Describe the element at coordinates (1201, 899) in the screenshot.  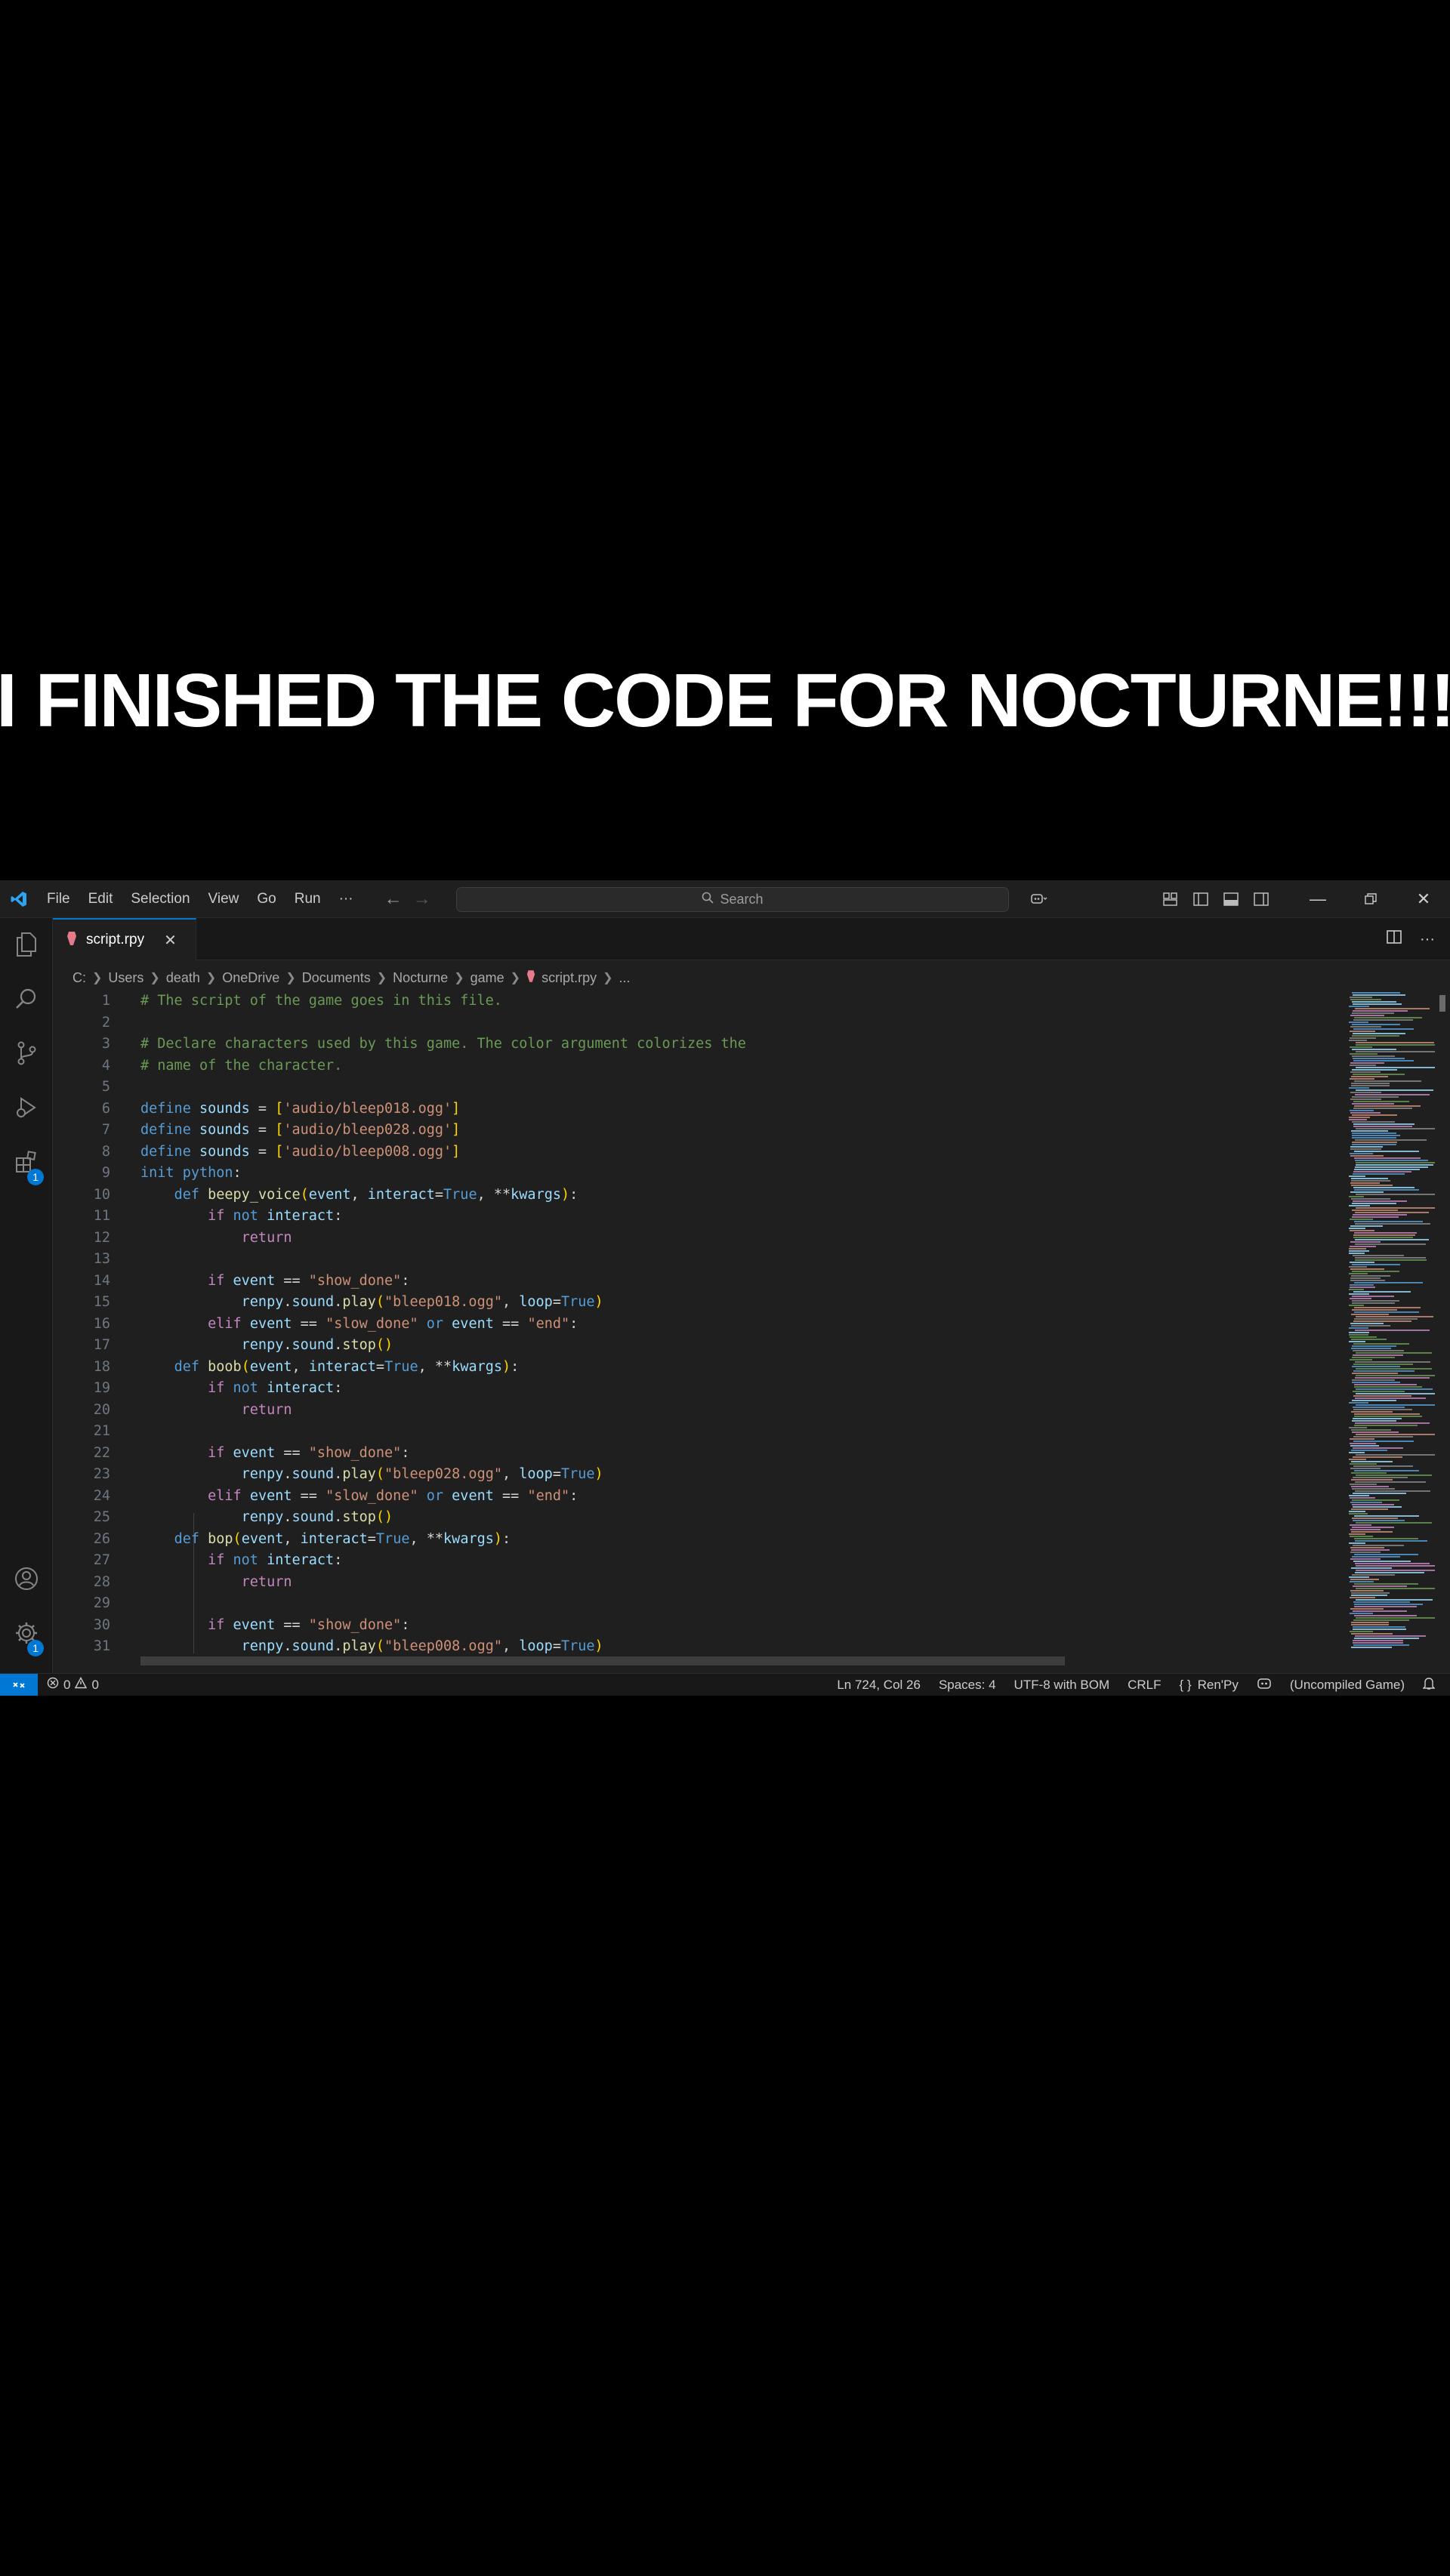
I see `toggle-primary-sidebar-icon` at that location.